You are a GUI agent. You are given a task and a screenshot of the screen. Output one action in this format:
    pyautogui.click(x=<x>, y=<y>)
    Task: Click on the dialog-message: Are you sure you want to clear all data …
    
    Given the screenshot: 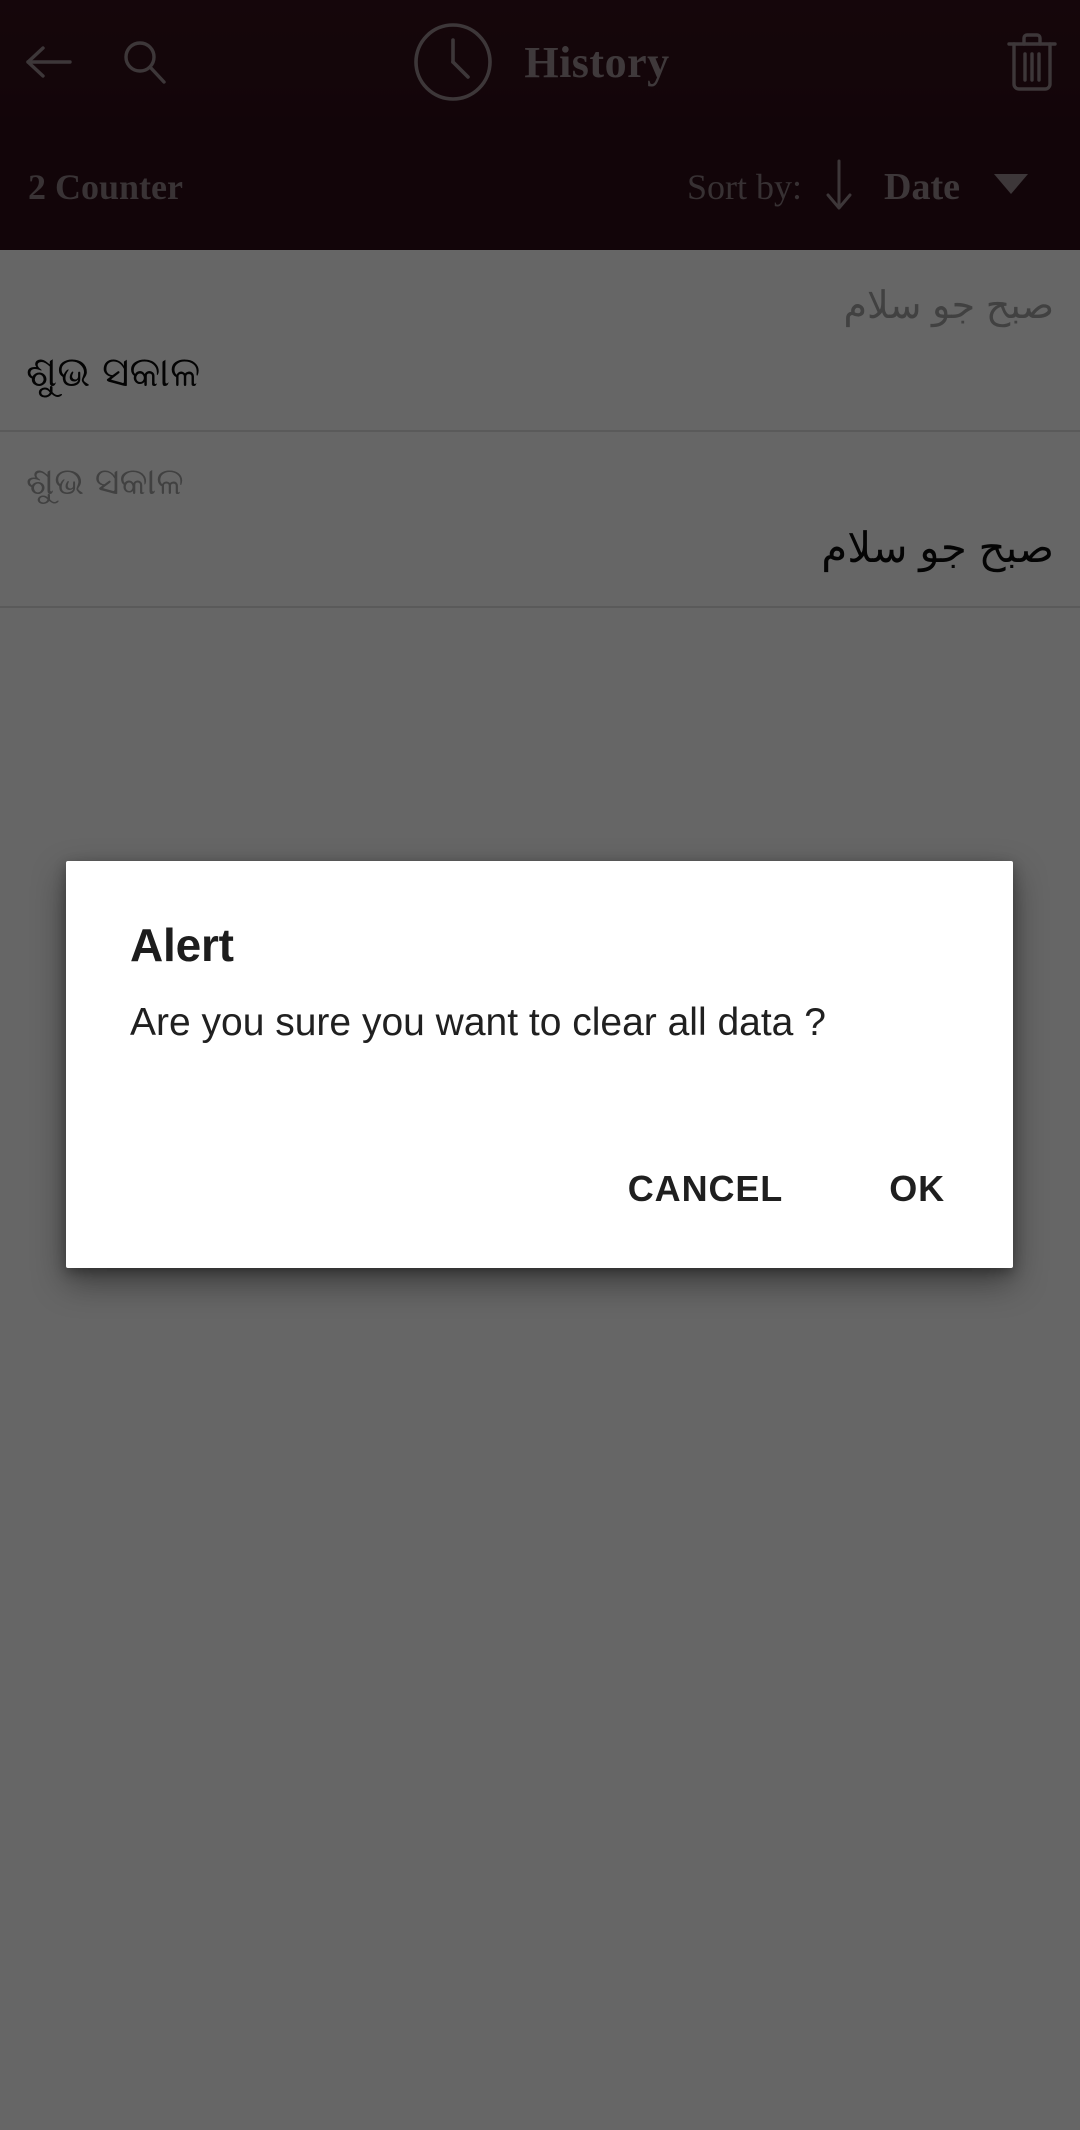 What is the action you would take?
    pyautogui.click(x=478, y=1022)
    